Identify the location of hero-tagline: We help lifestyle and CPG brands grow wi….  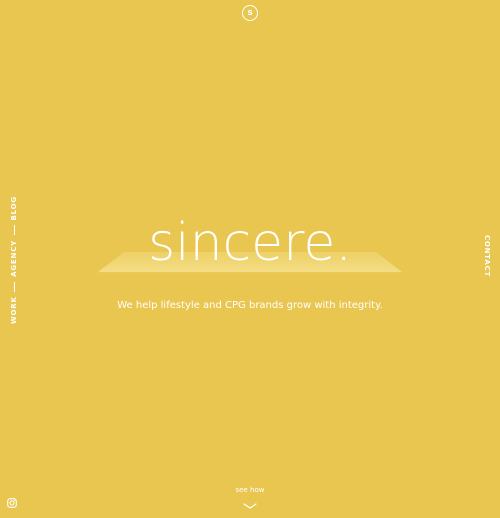
(250, 305).